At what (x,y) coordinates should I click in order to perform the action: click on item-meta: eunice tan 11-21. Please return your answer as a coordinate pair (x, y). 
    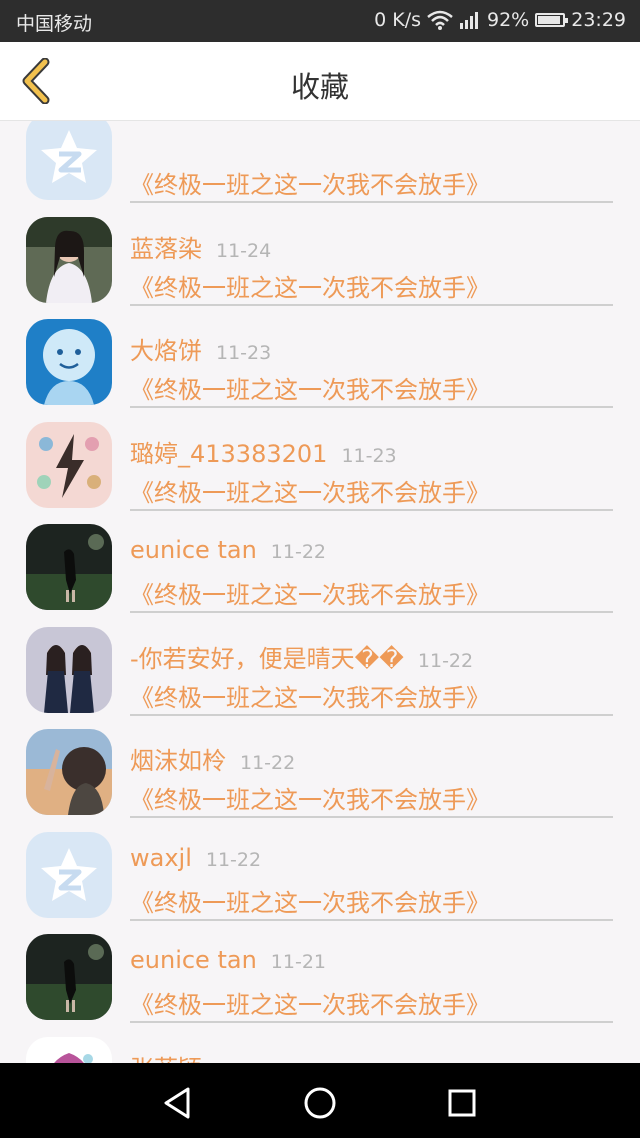
    Looking at the image, I should click on (228, 960).